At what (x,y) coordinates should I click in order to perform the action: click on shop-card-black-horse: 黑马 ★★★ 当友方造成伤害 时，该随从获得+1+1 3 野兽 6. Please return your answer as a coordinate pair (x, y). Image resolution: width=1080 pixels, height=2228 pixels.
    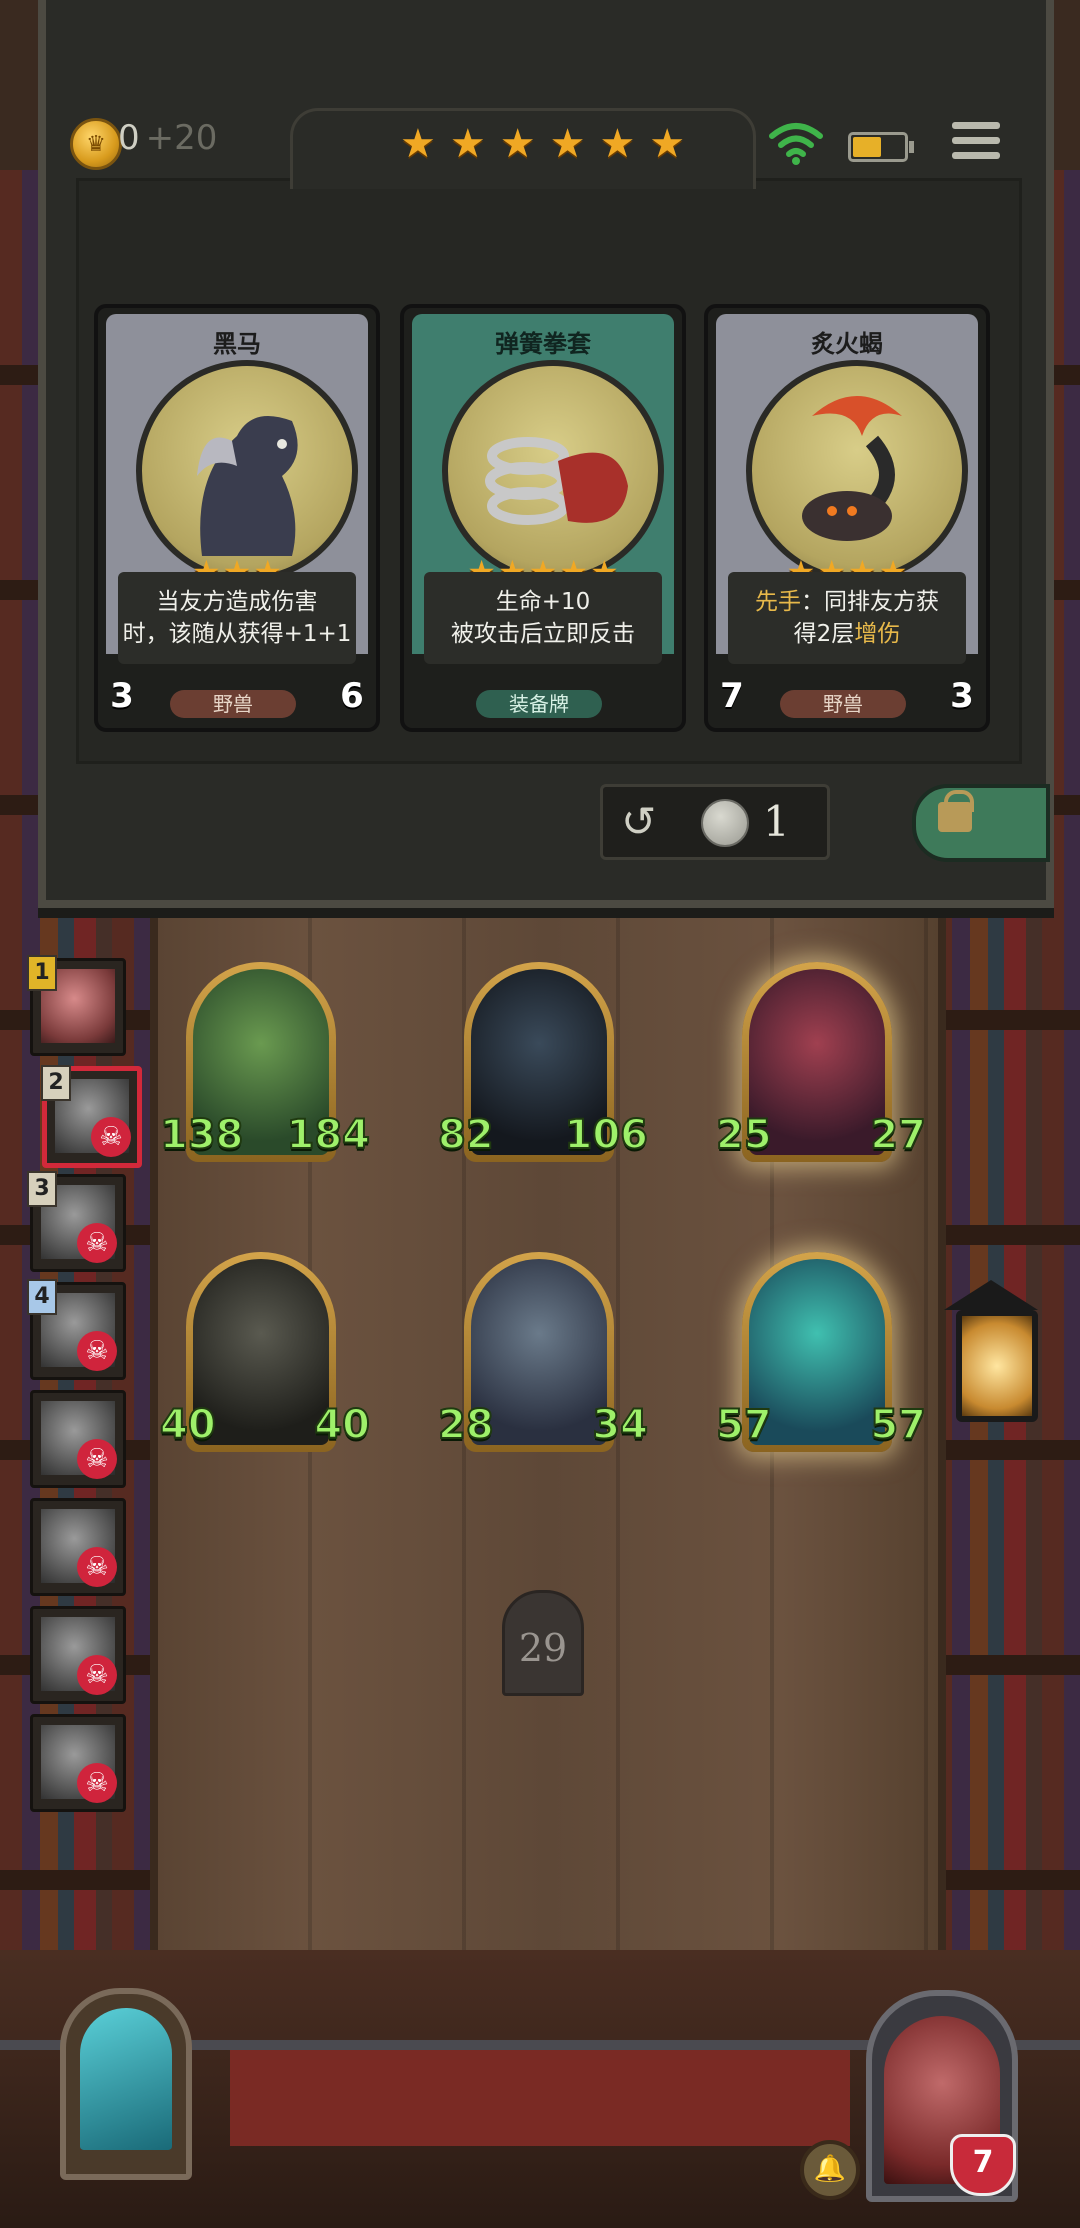
    Looking at the image, I should click on (237, 518).